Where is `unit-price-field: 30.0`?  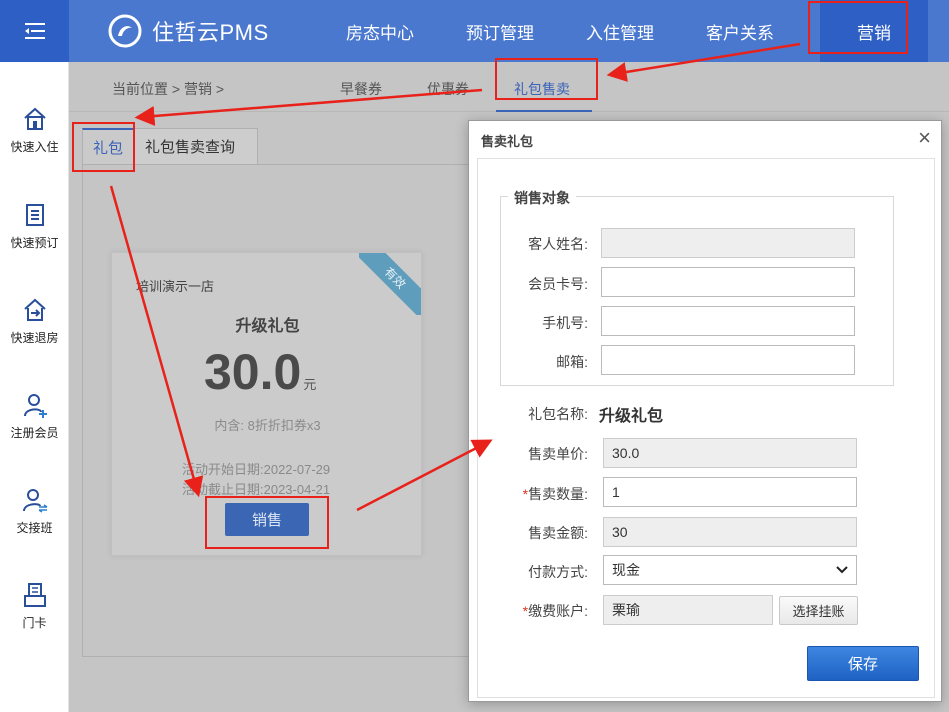 unit-price-field: 30.0 is located at coordinates (730, 453).